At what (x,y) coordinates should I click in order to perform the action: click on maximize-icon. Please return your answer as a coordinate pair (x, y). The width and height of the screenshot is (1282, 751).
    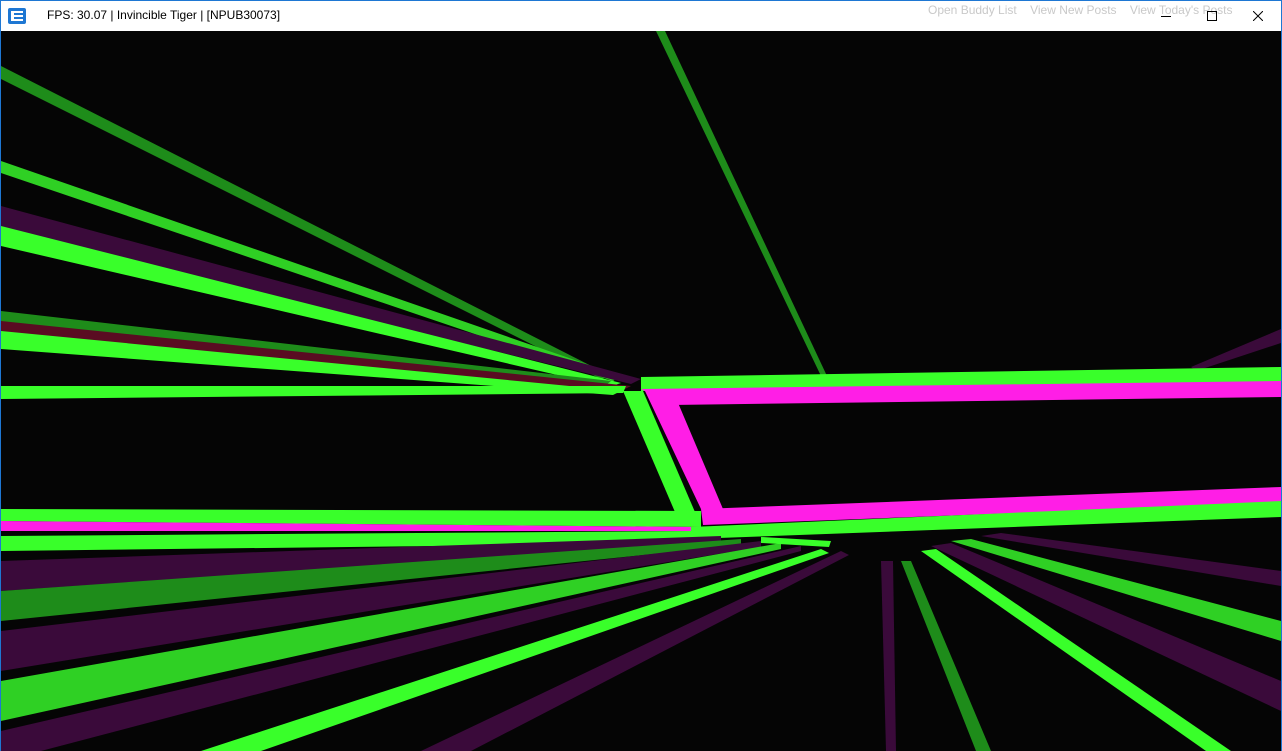
    Looking at the image, I should click on (1212, 16).